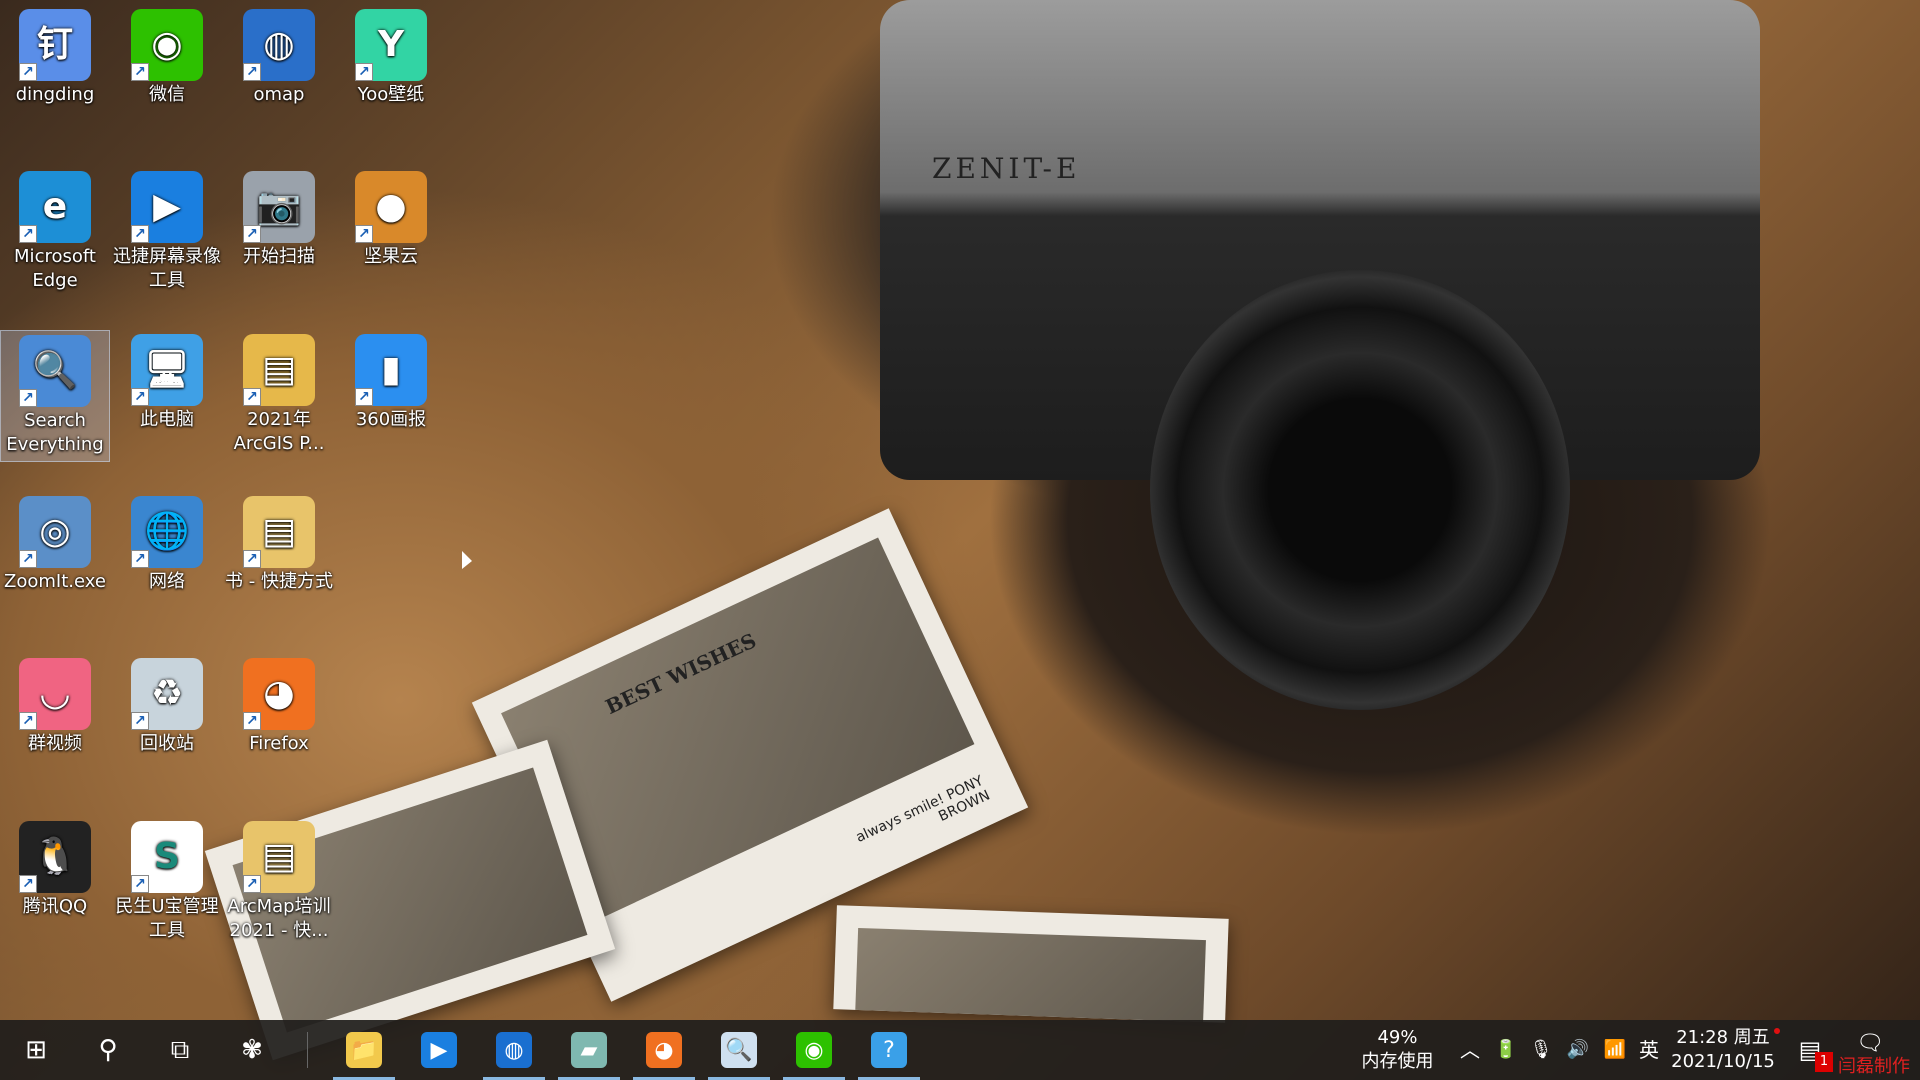 The image size is (1920, 1080). Describe the element at coordinates (467, 560) in the screenshot. I see `mouse-cursor` at that location.